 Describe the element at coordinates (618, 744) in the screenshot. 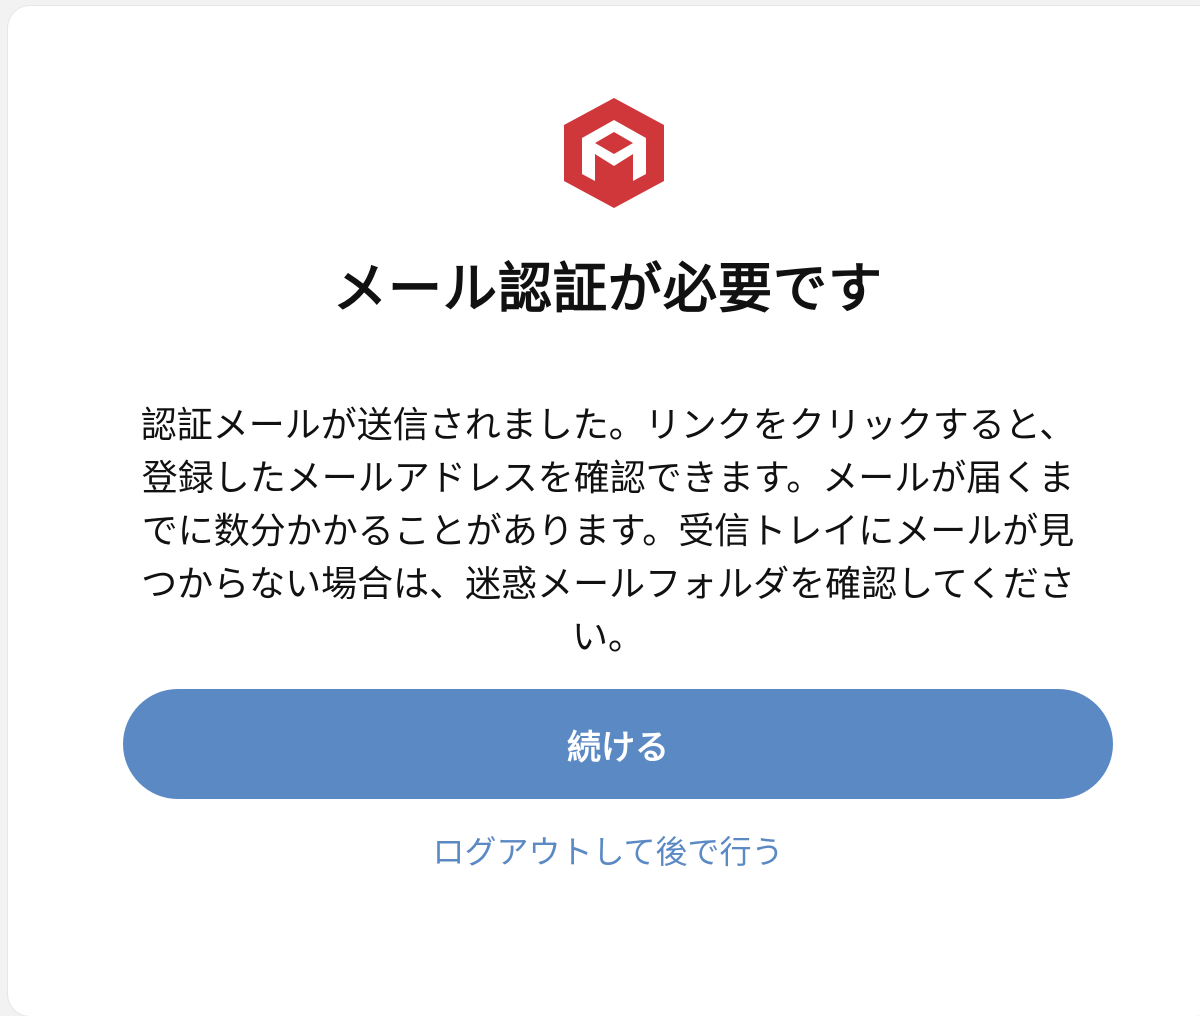

I see `continue-button: 続ける` at that location.